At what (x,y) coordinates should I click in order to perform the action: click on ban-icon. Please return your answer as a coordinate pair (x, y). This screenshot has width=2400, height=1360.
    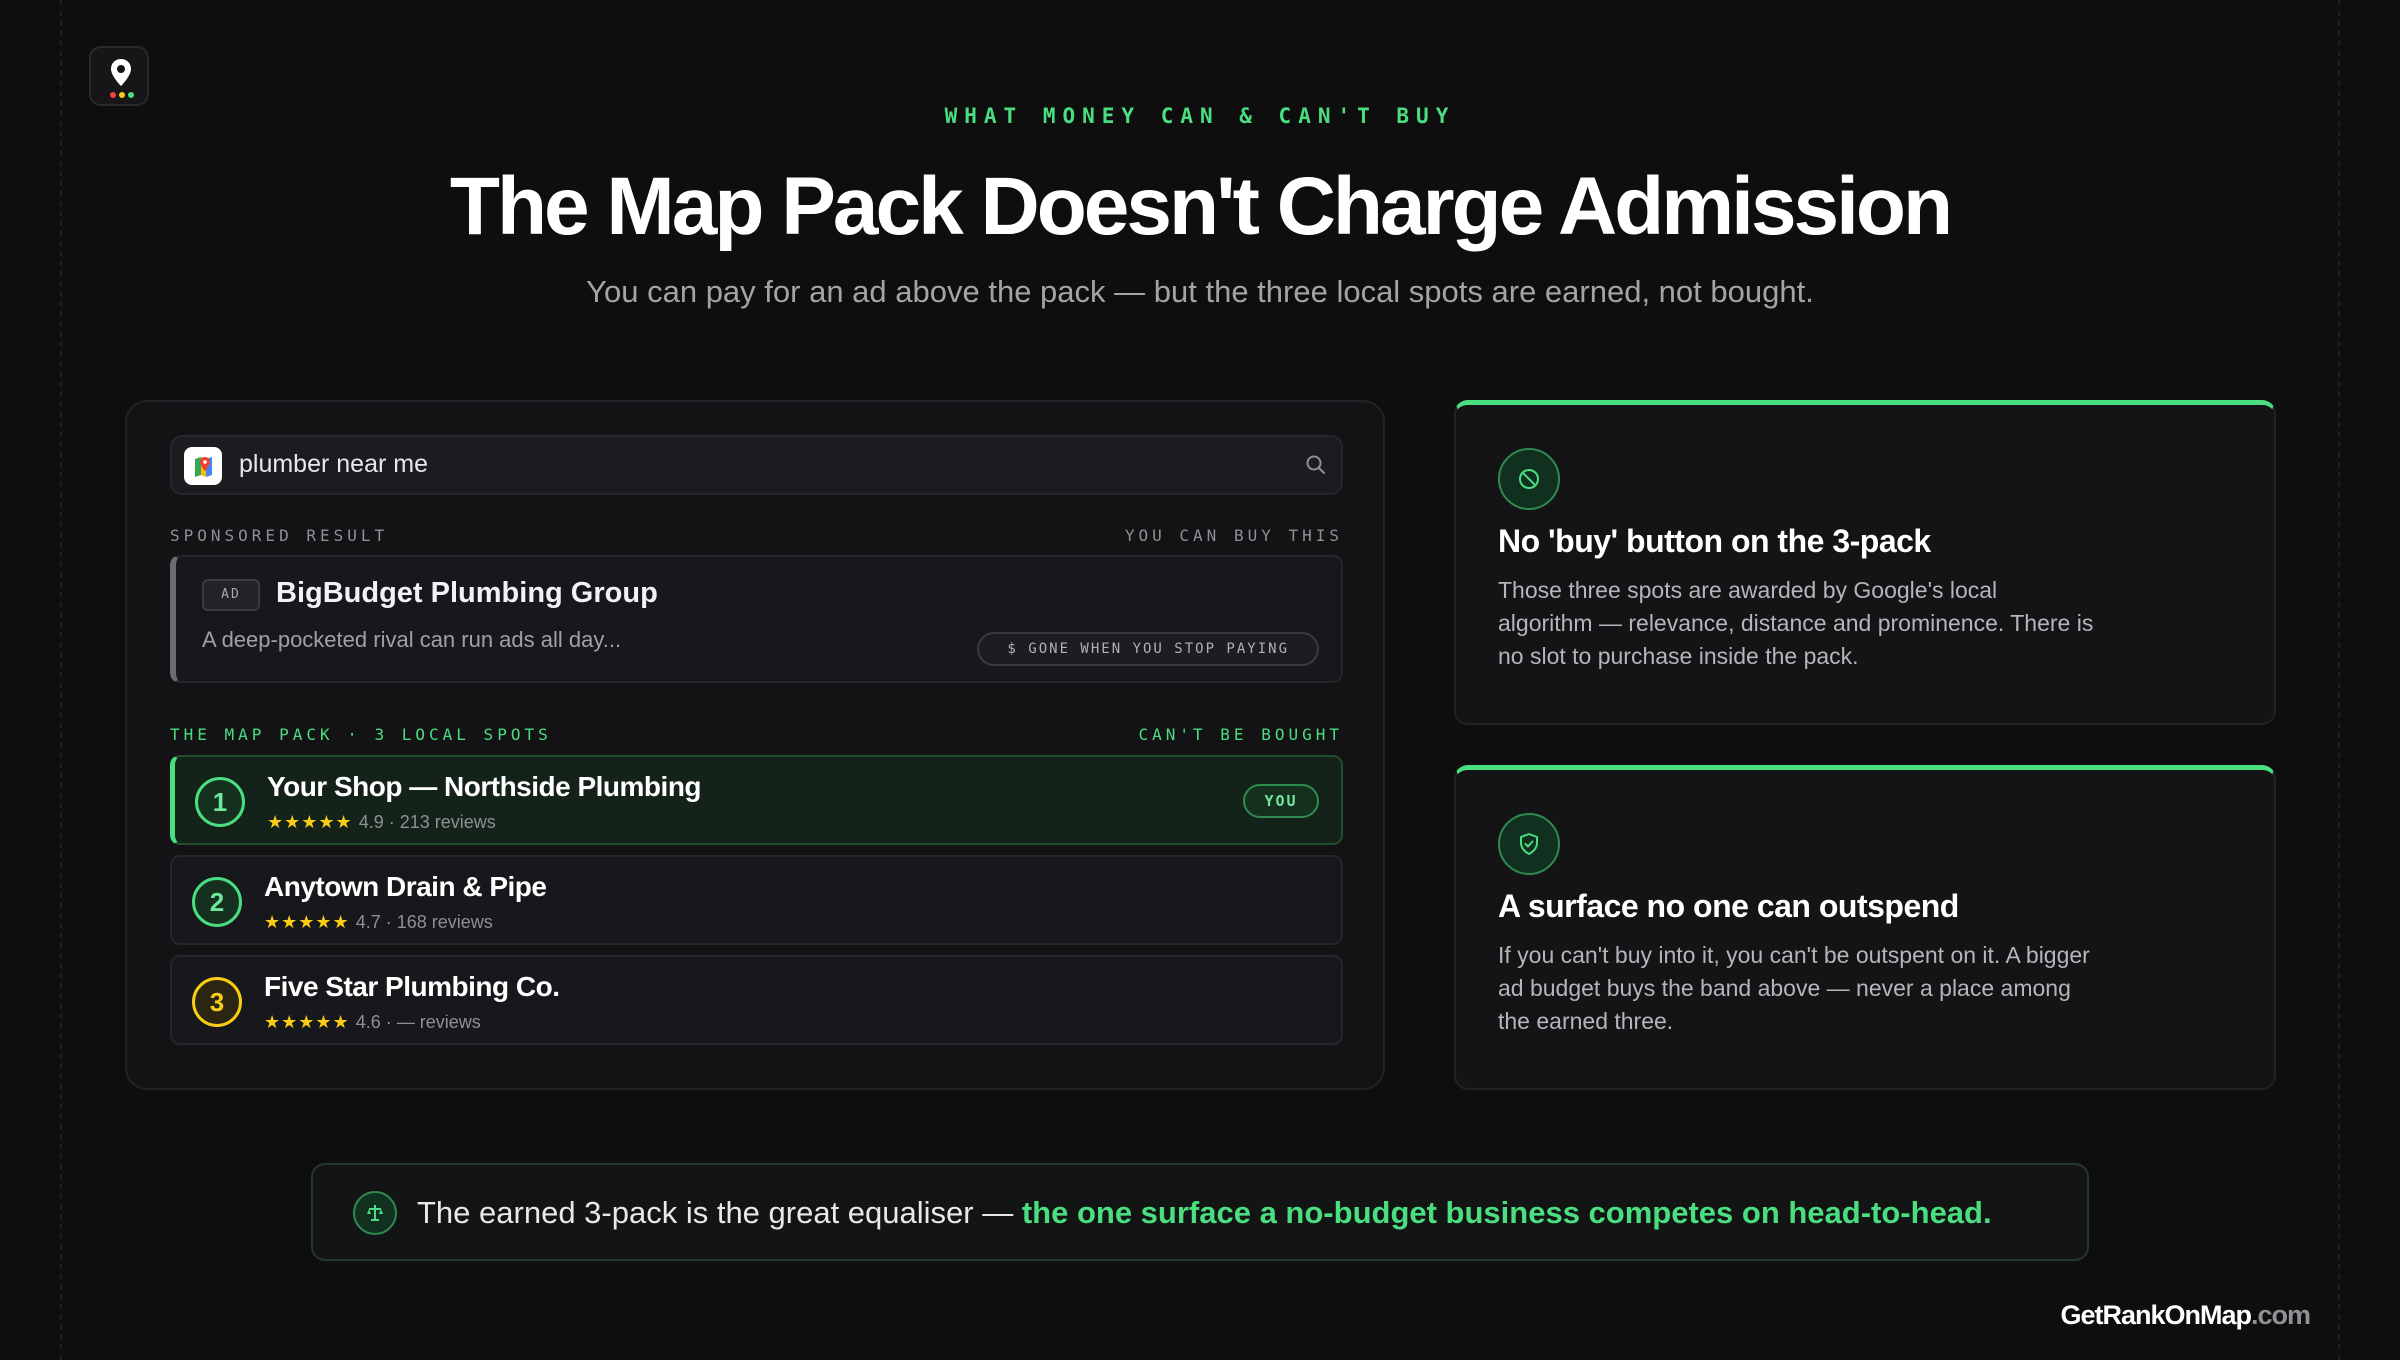
    Looking at the image, I should click on (1529, 479).